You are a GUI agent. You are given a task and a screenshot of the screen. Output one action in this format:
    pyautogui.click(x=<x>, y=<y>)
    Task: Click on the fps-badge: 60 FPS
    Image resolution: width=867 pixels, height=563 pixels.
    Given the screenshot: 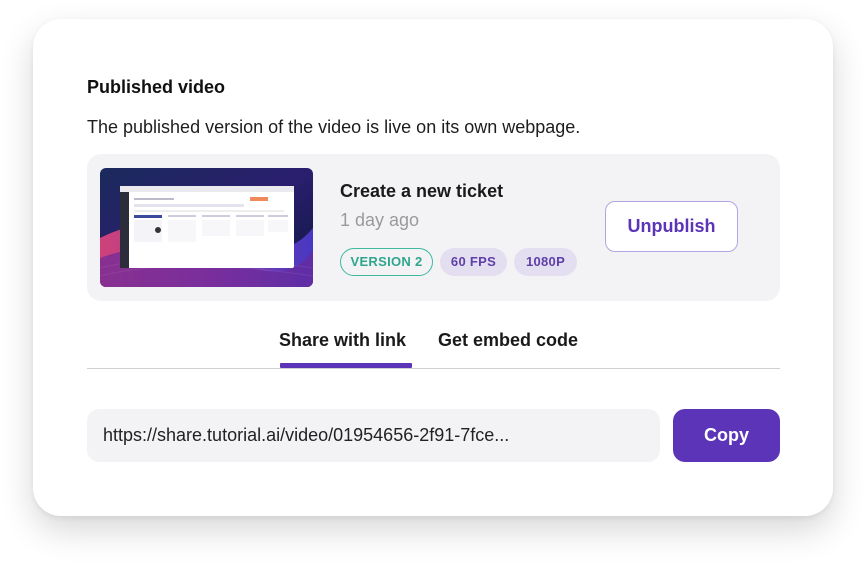 What is the action you would take?
    pyautogui.click(x=473, y=262)
    